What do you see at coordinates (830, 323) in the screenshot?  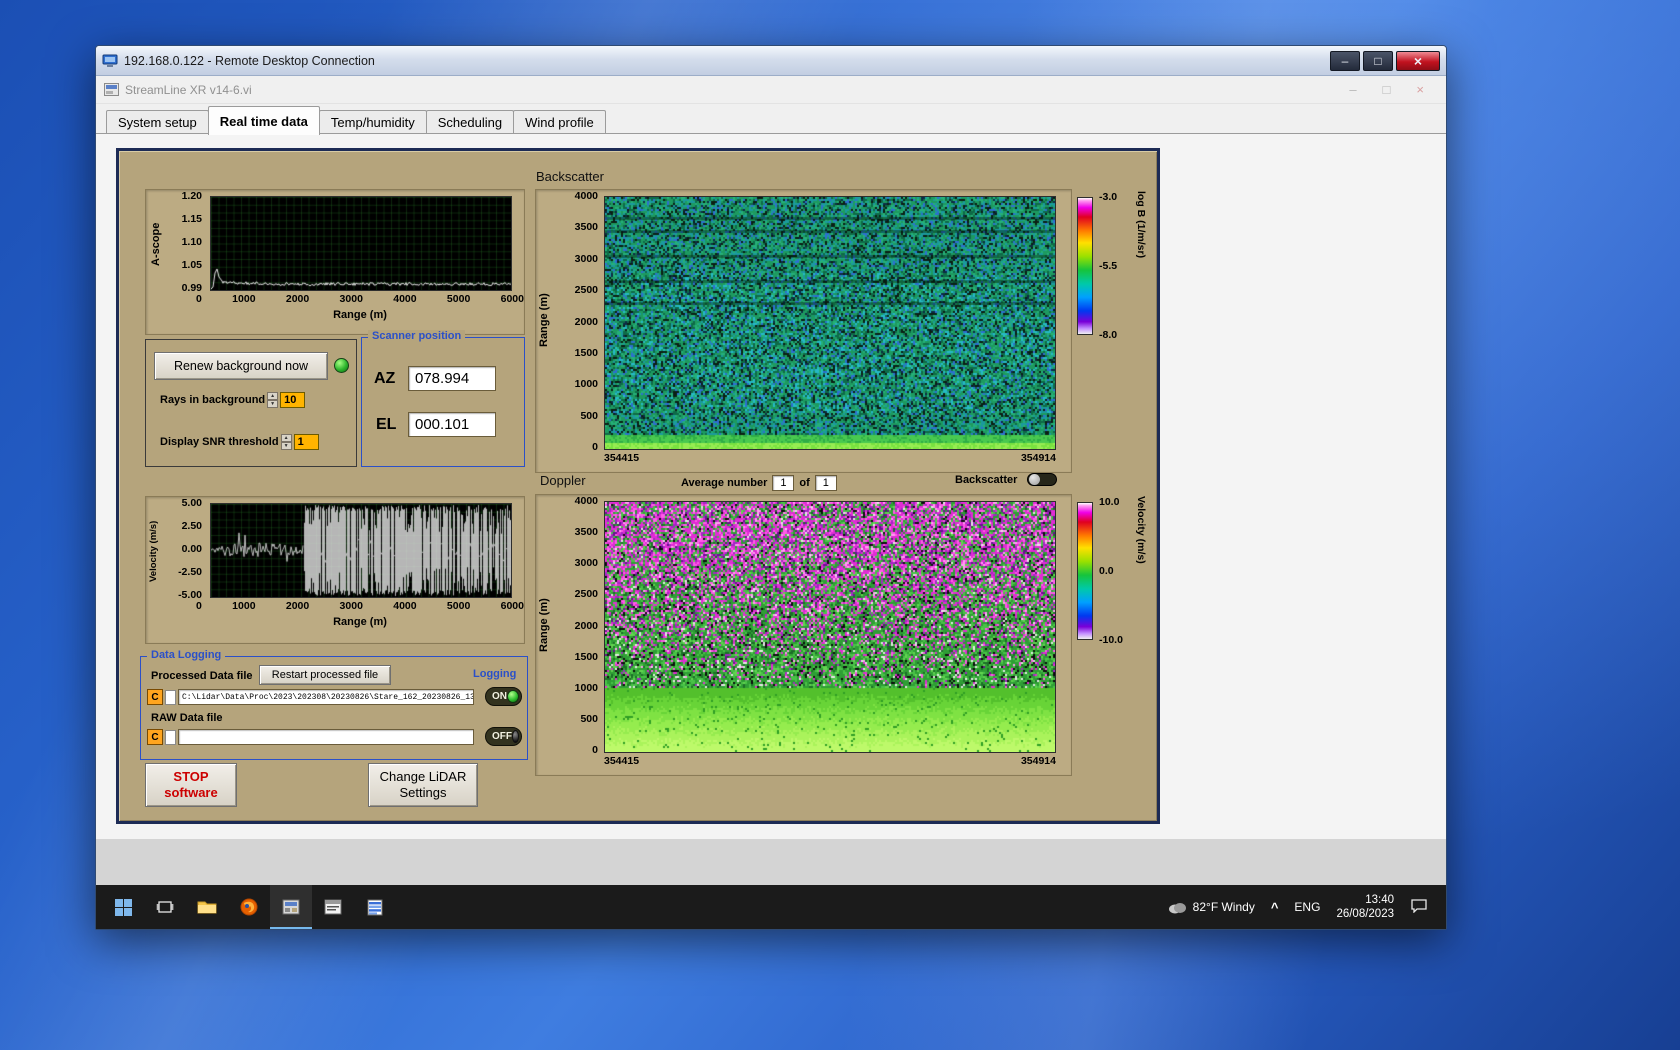 I see `backscatter-heatmap-canvas` at bounding box center [830, 323].